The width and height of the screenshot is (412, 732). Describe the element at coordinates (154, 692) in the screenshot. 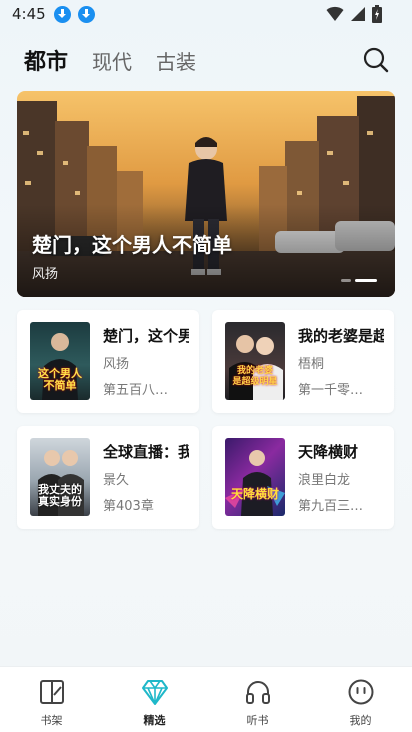

I see `diamond-icon` at that location.